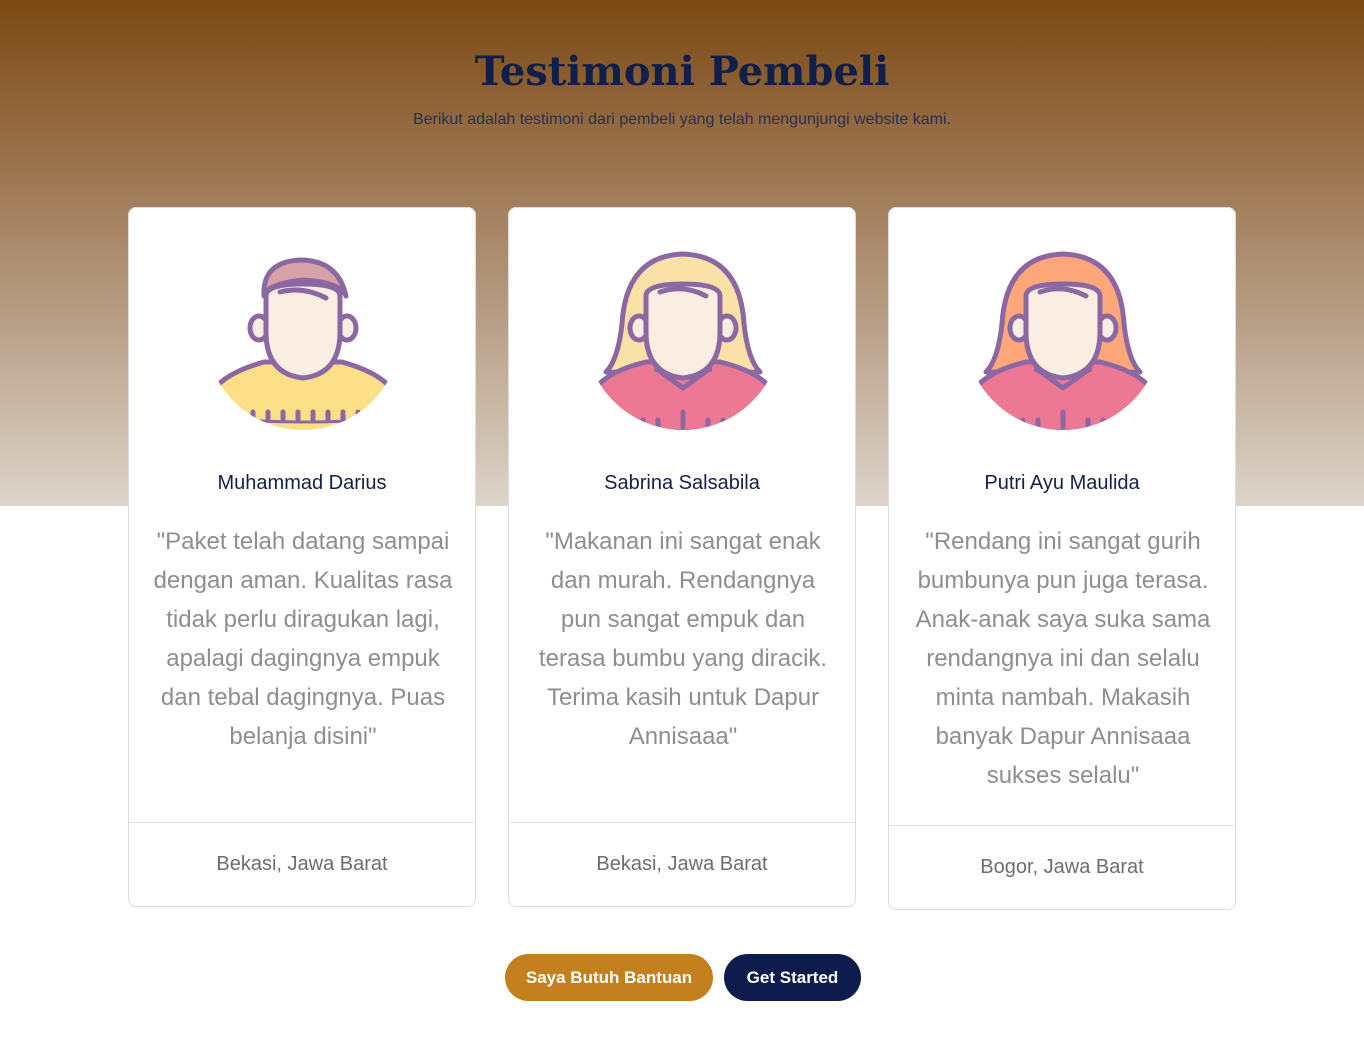  I want to click on section-title: Testimoni Pembeli, so click(682, 71).